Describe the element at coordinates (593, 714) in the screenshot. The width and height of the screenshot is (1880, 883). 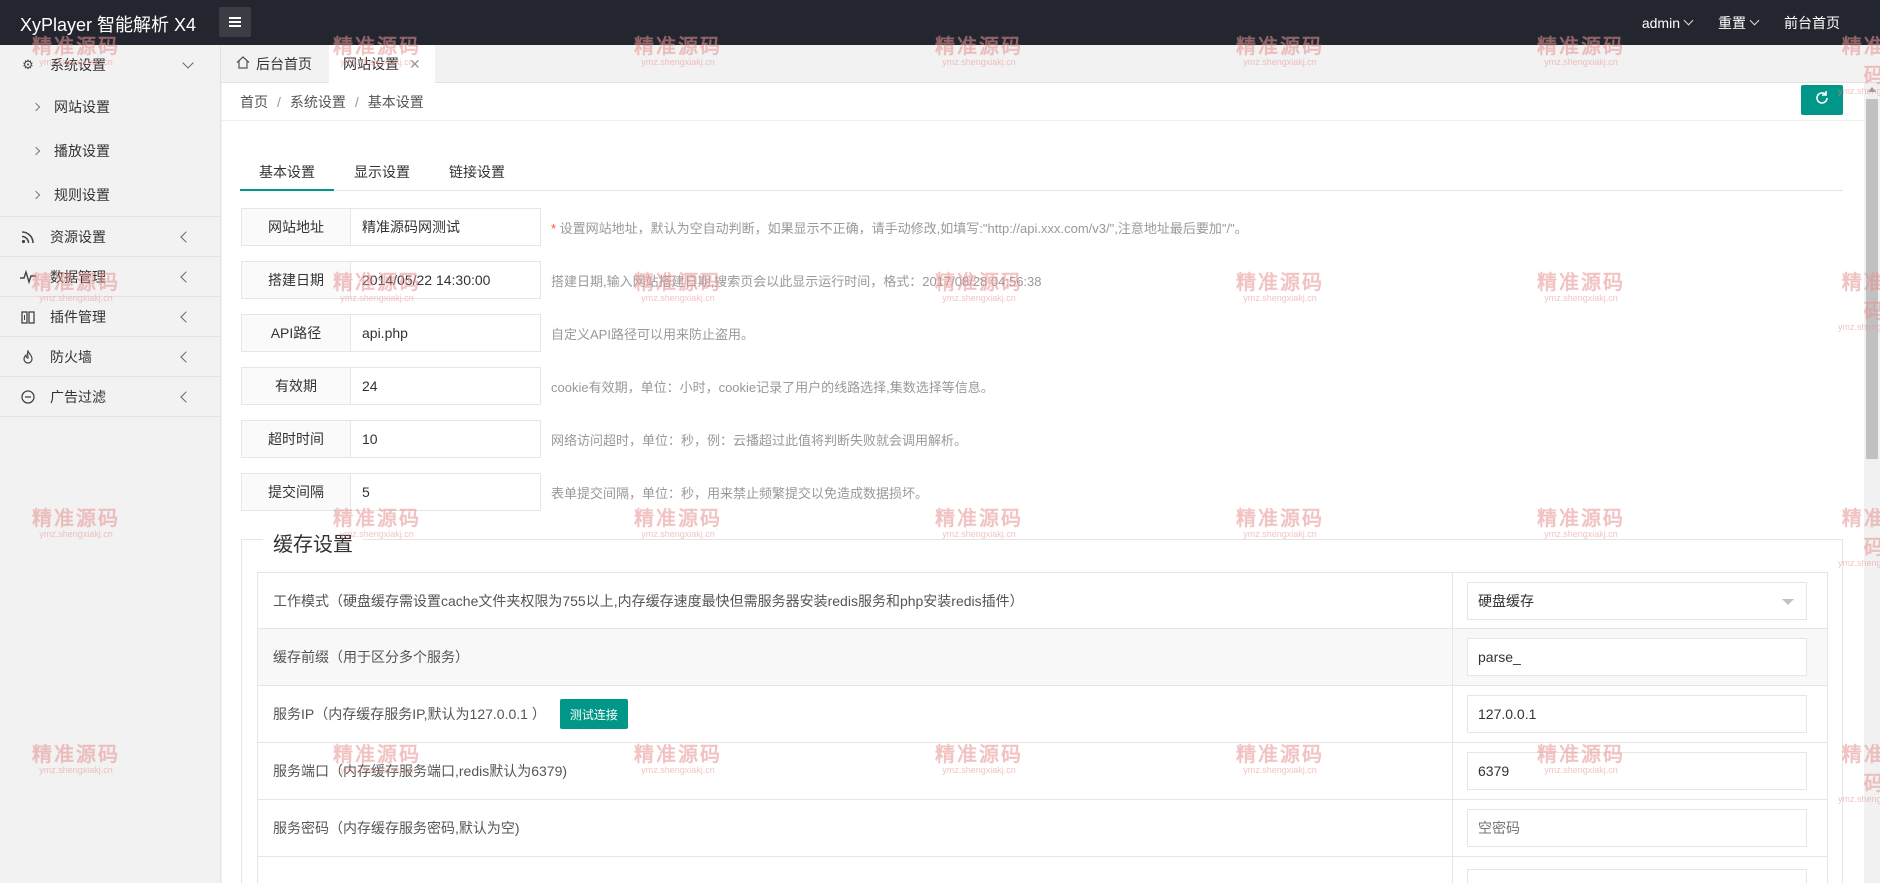
I see `test-connection-button: 测试连接` at that location.